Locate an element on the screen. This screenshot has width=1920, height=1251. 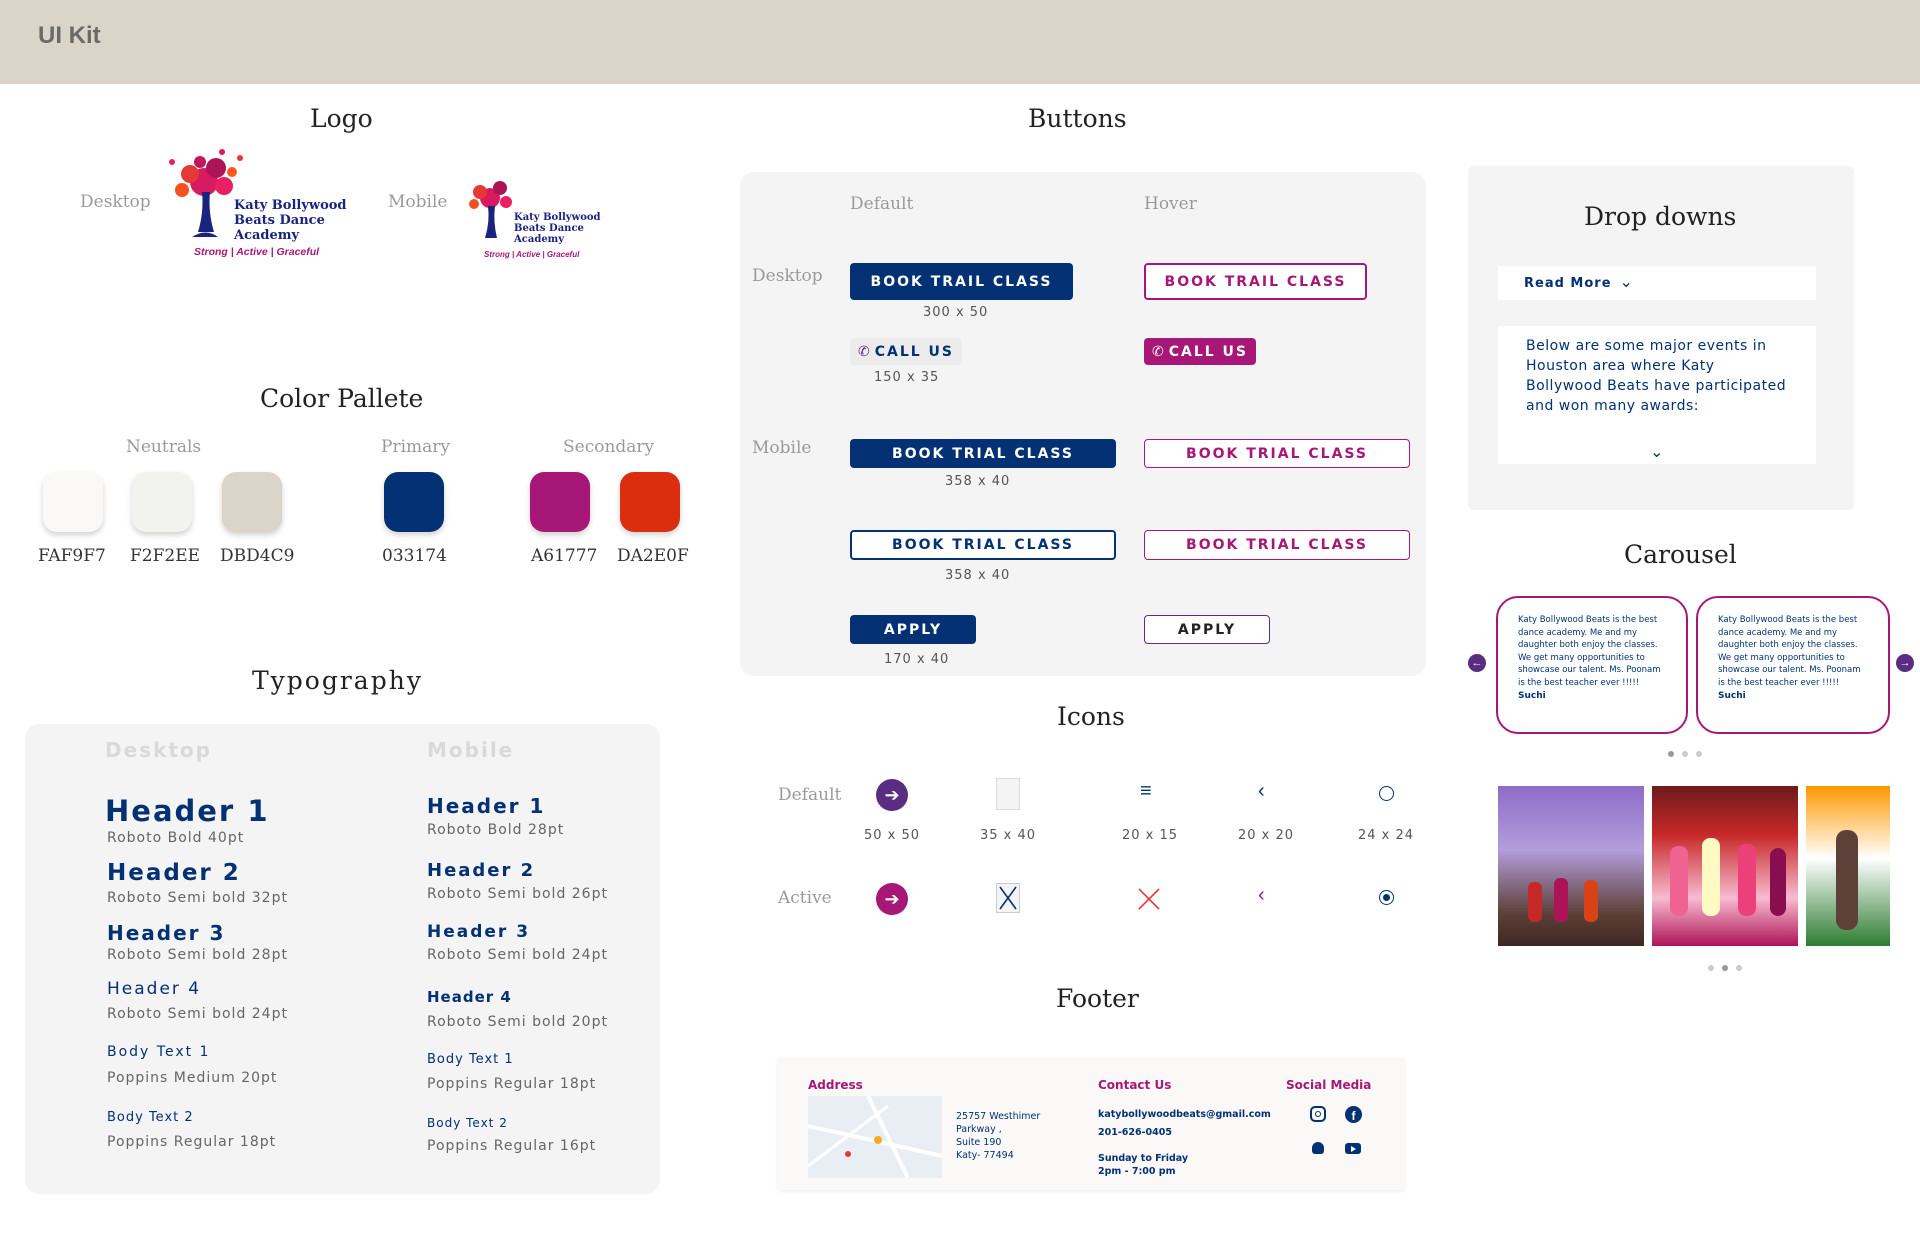
logo-tagline: Strong | Active | Graceful is located at coordinates (257, 252).